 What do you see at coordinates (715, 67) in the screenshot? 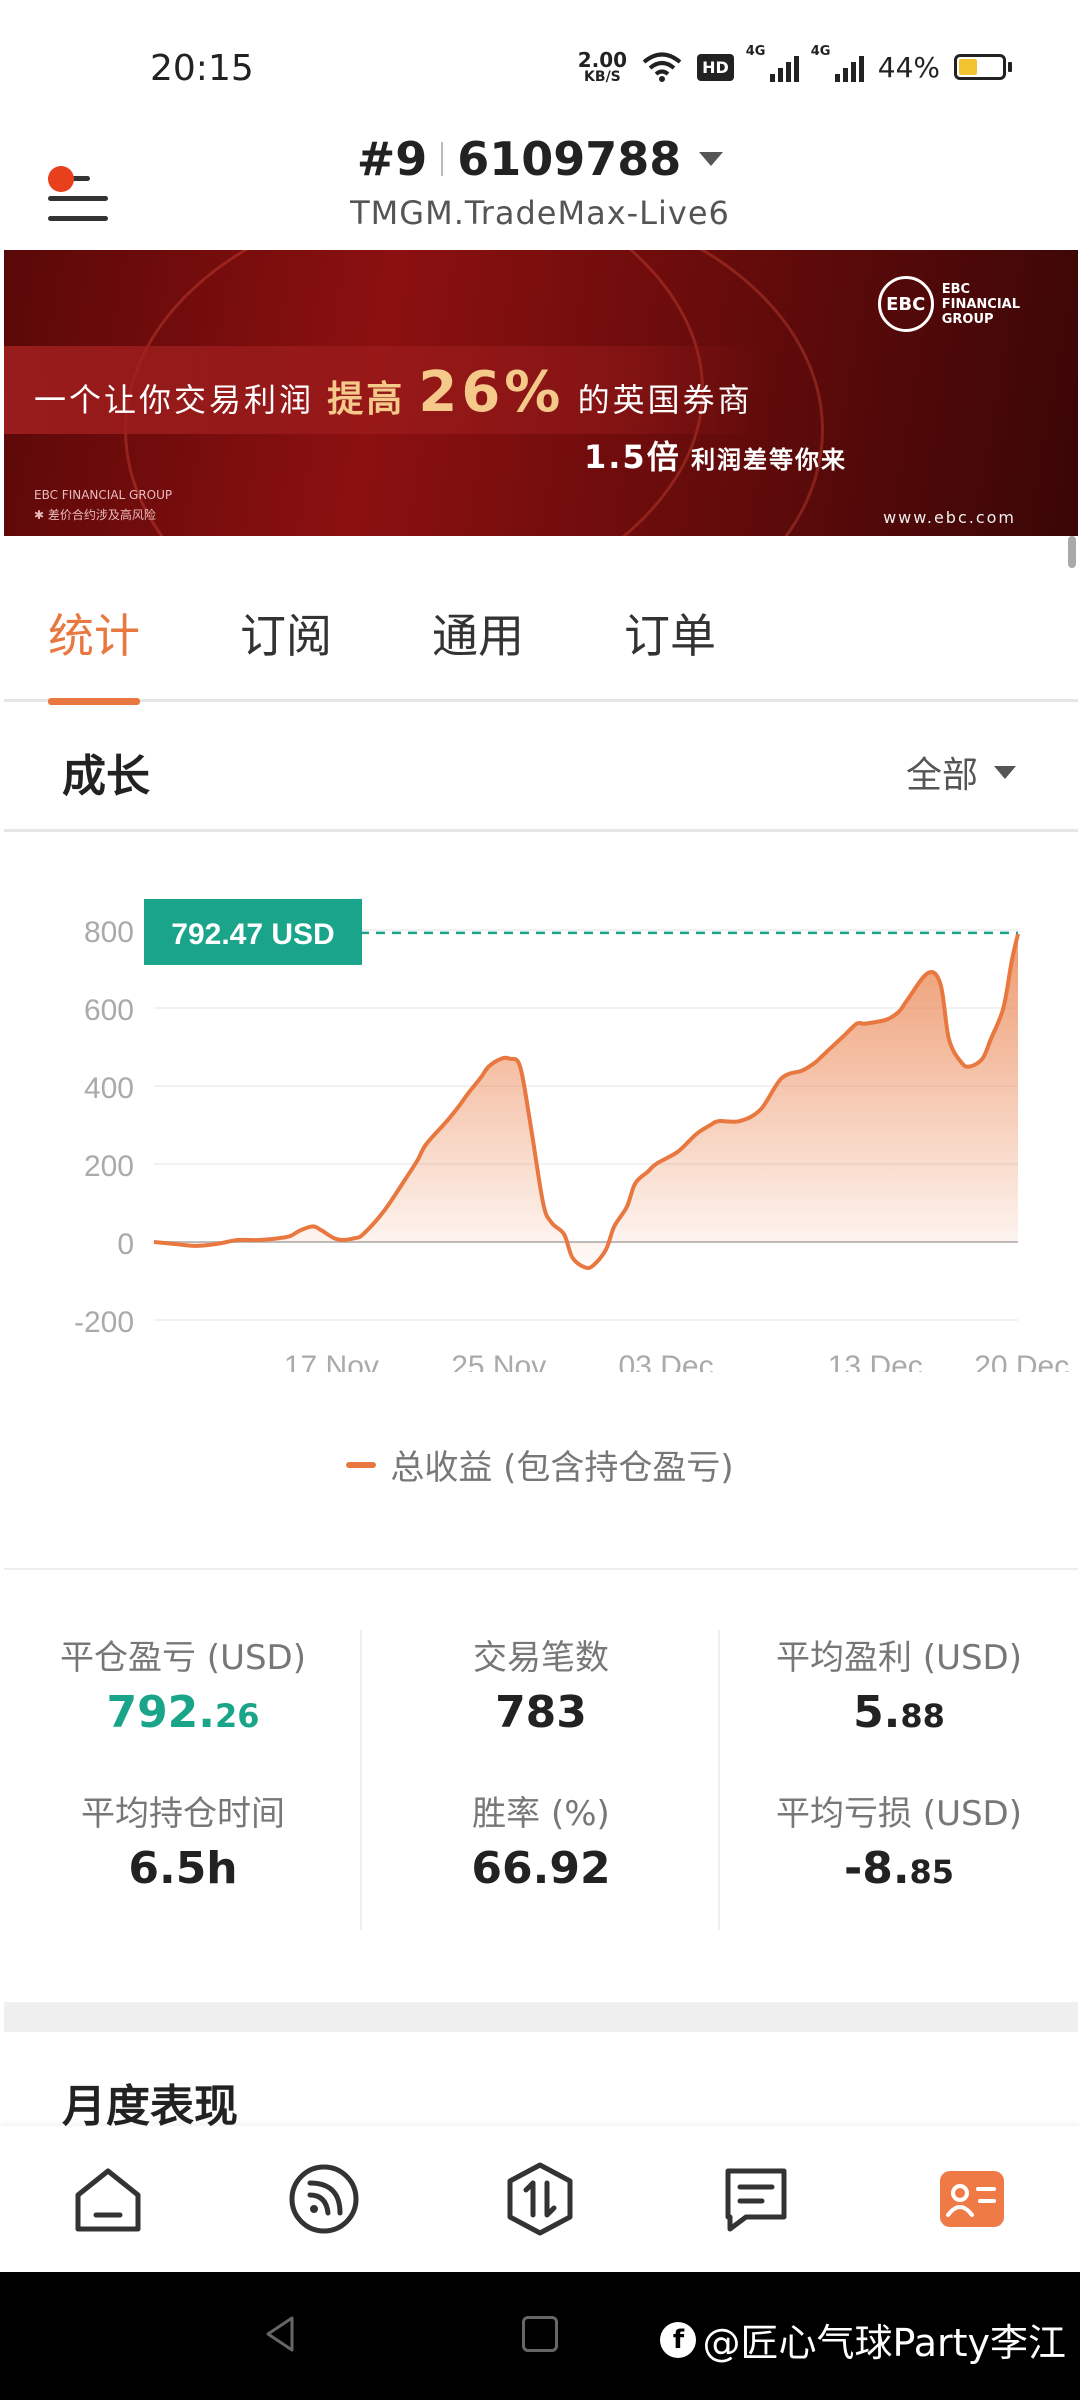
I see `hd-badge: HD` at bounding box center [715, 67].